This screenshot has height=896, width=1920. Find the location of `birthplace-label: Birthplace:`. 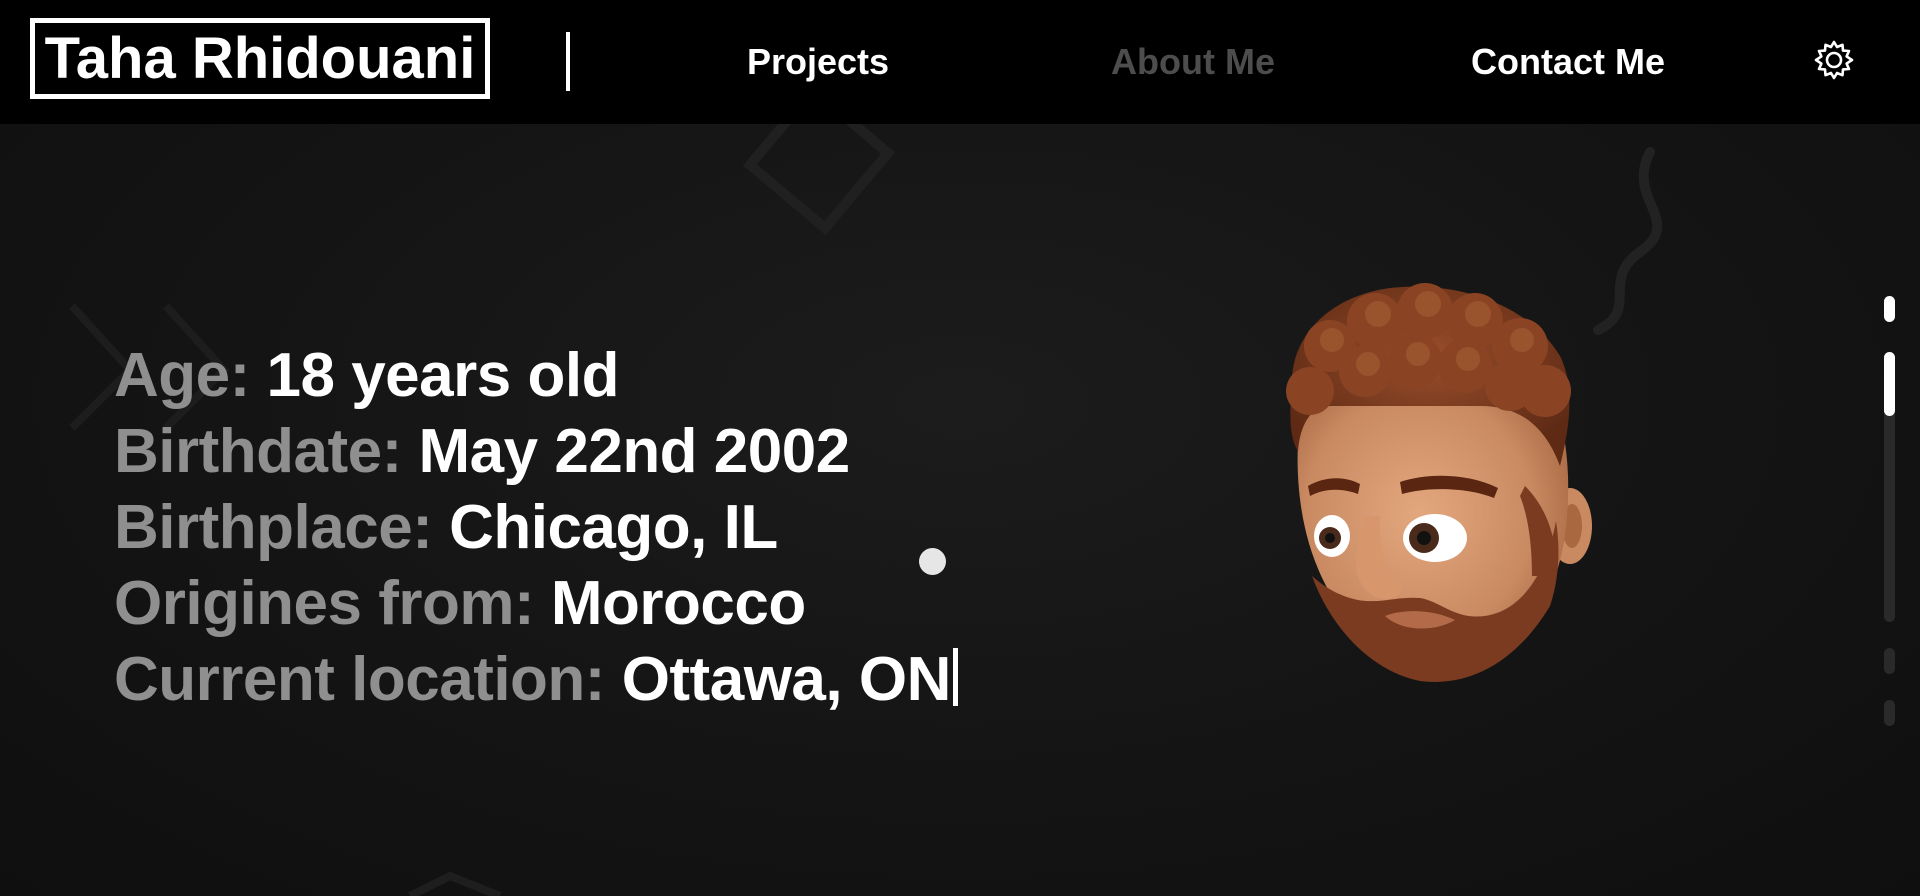

birthplace-label: Birthplace: is located at coordinates (273, 527).